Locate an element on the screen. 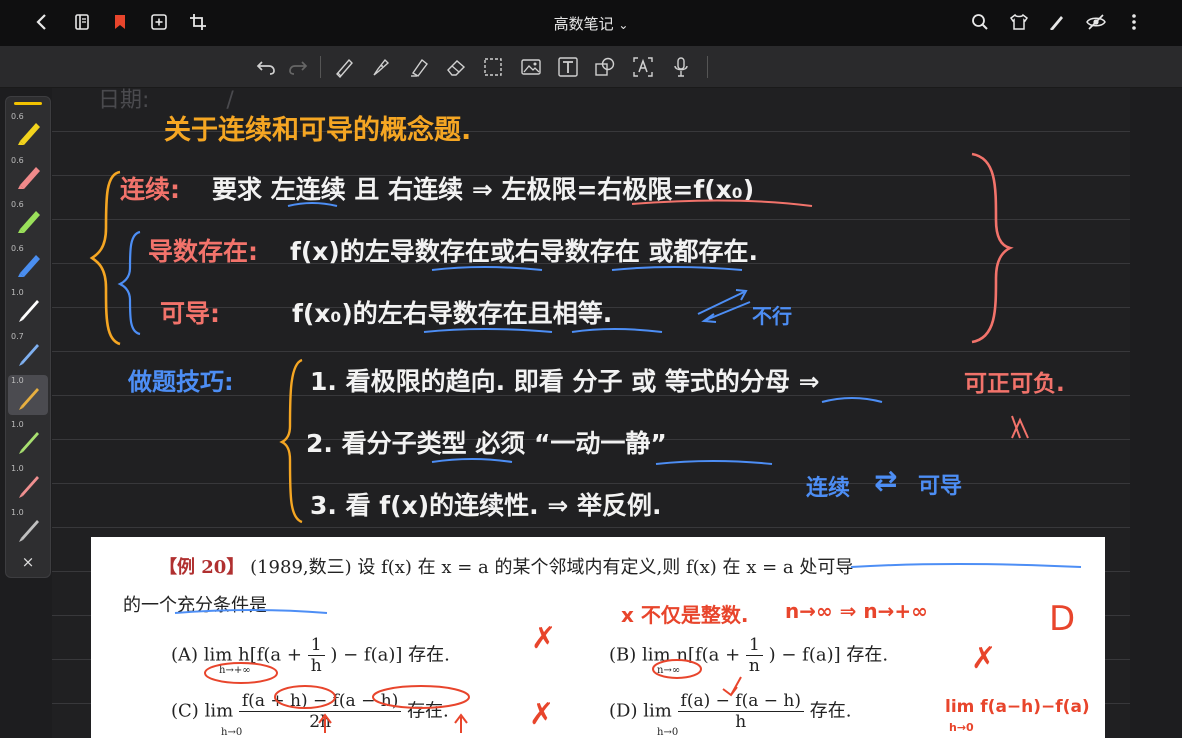 Image resolution: width=1182 pixels, height=738 pixels. pen-tool-icon is located at coordinates (381, 67).